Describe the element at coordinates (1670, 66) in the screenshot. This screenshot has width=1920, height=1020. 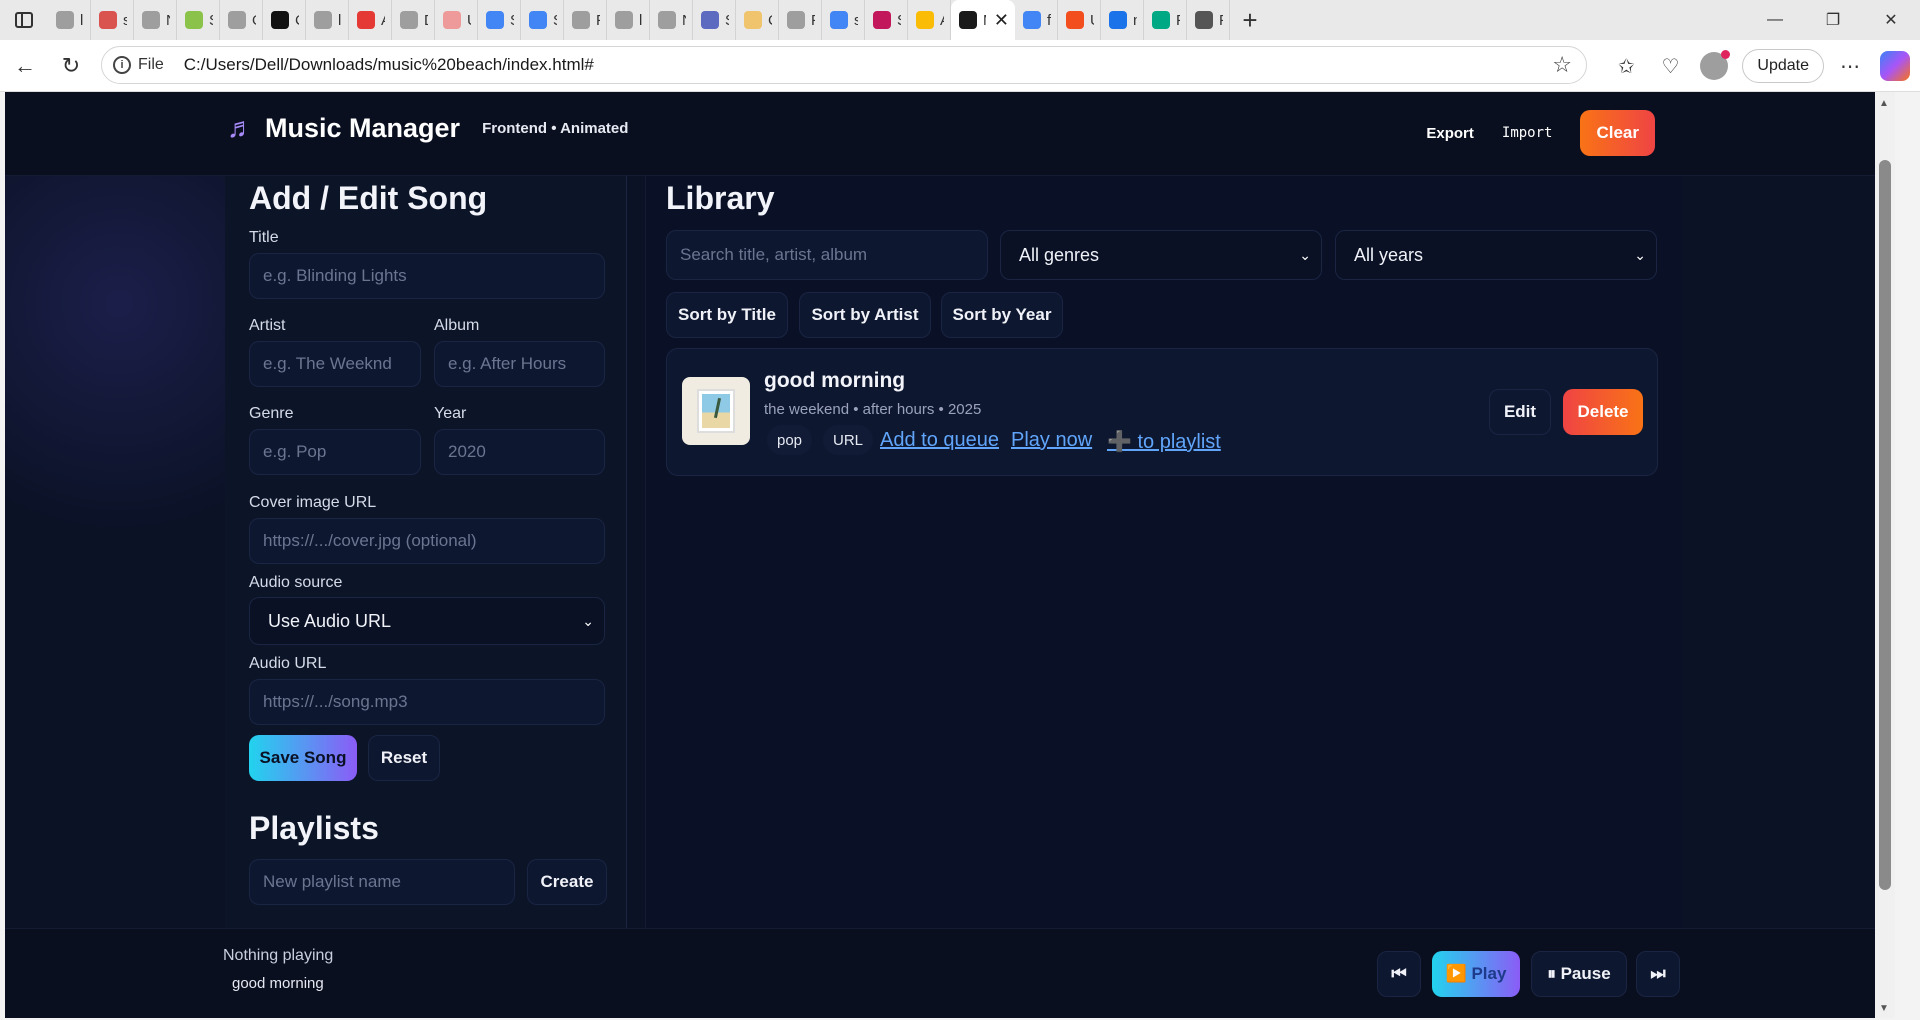
I see `browser-essentials-icon: ♡` at that location.